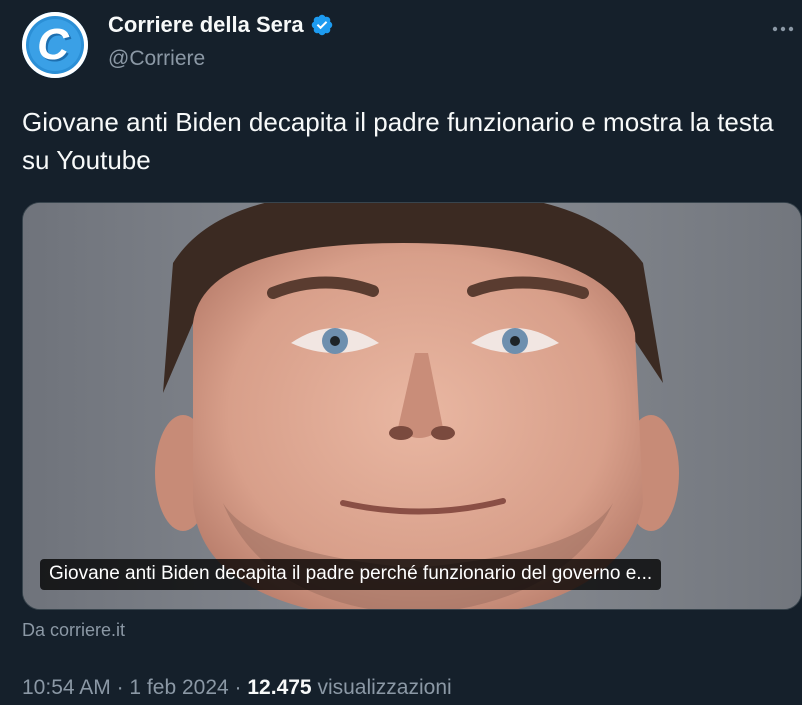  I want to click on card-source: Da corriere.it, so click(73, 630).